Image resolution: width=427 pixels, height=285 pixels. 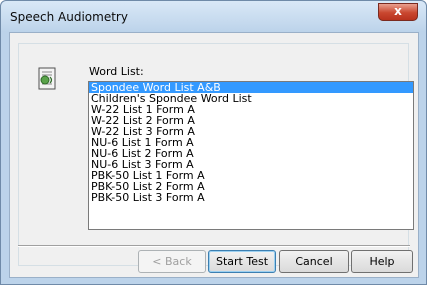 I want to click on help-button: Help, so click(x=382, y=261).